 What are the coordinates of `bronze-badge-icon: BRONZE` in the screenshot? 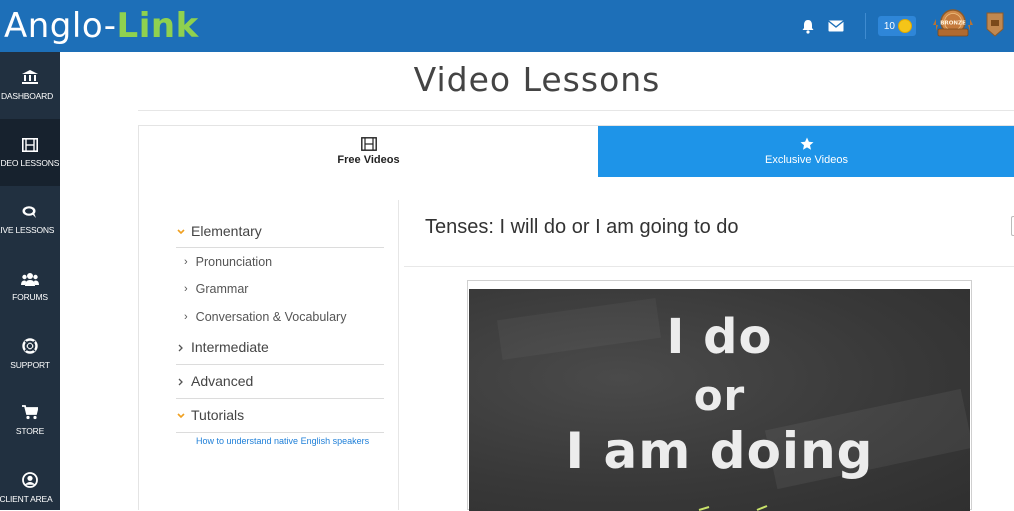 It's located at (953, 26).